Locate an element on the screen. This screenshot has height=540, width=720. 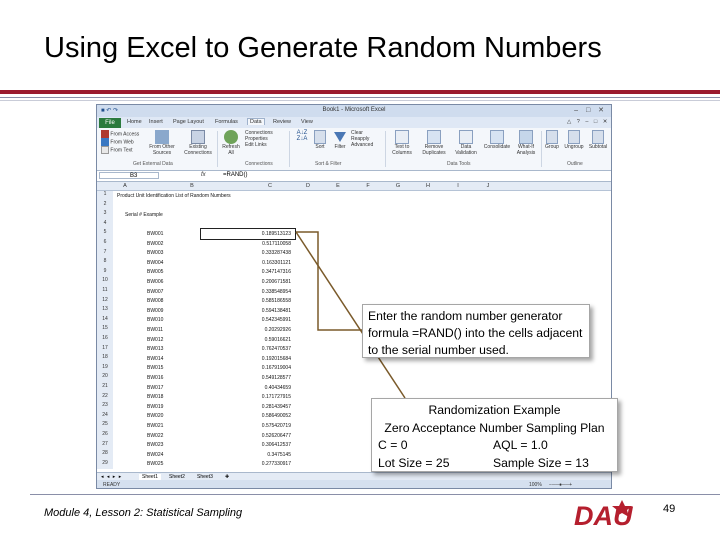
dau-logo-text: DAU is located at coordinates (604, 515).